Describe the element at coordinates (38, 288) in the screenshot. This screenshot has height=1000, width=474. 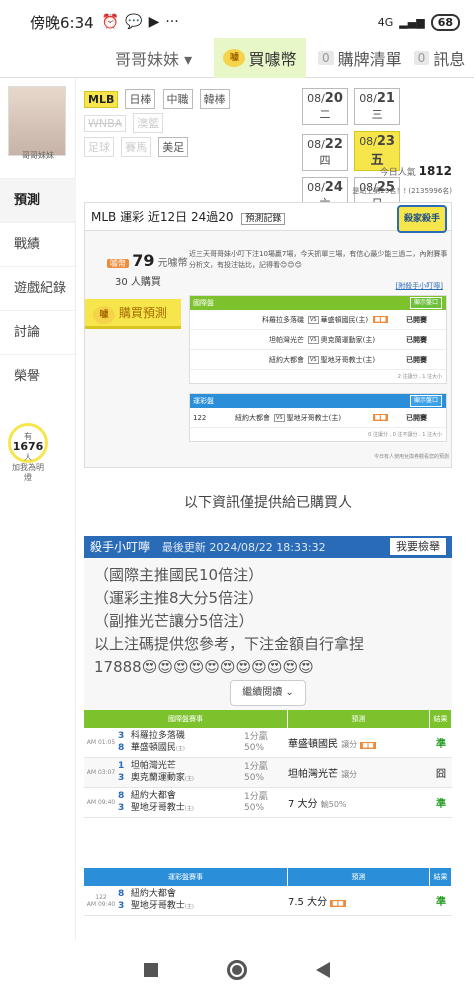
I see `sidebar-item-game-log: 遊戲紀錄` at that location.